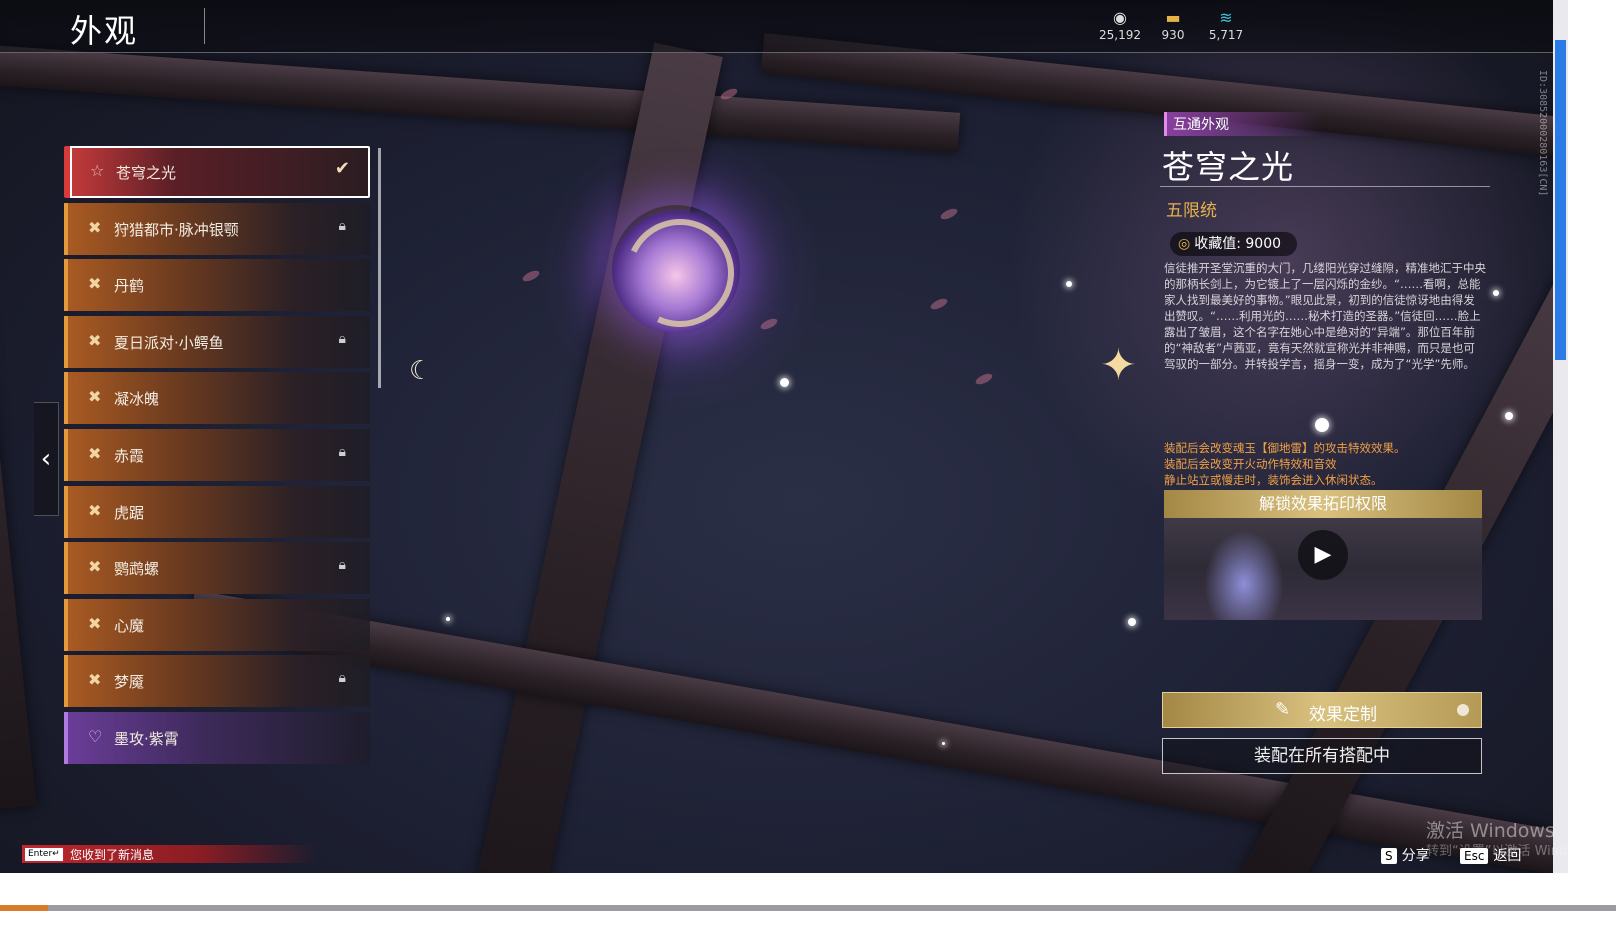 The height and width of the screenshot is (939, 1616). What do you see at coordinates (169, 342) in the screenshot?
I see `skin-name: 夏日派对·小鳄鱼` at bounding box center [169, 342].